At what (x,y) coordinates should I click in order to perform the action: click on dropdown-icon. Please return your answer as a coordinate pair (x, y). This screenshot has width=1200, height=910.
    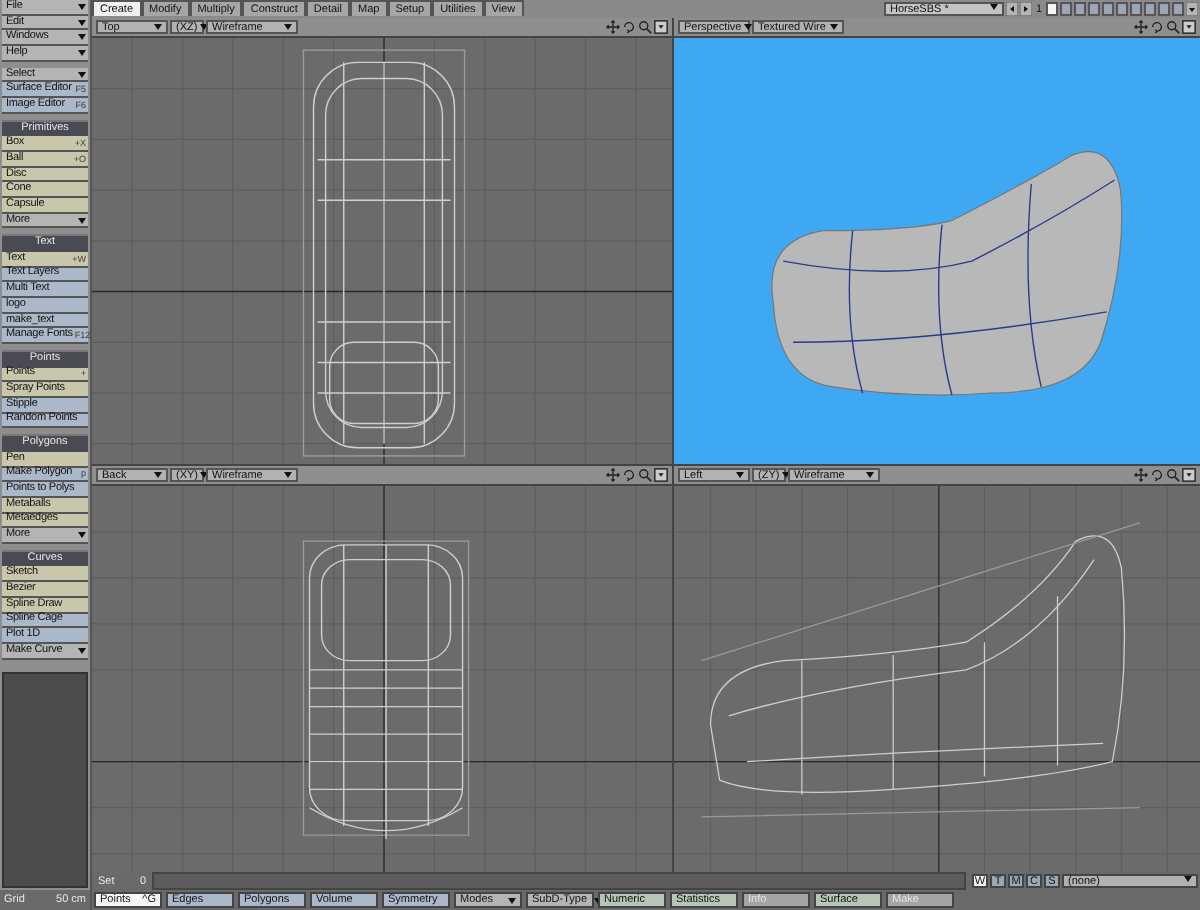
    Looking at the image, I should click on (1192, 9).